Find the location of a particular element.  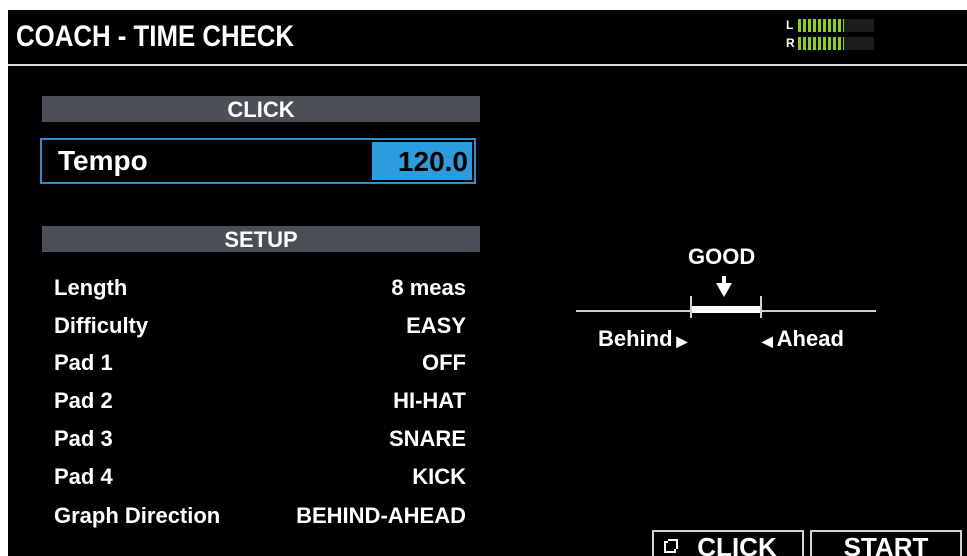

meter-right-bar is located at coordinates (836, 43).